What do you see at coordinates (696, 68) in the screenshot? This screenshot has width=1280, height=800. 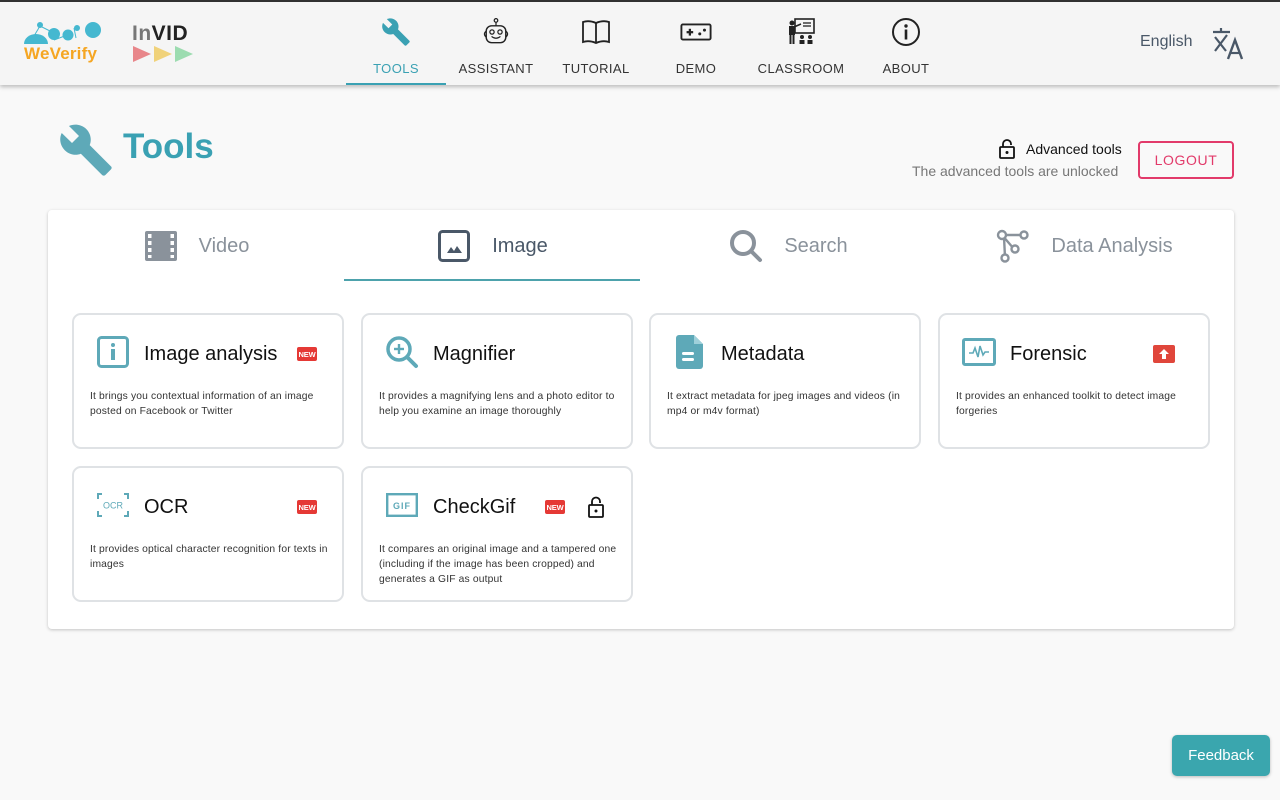 I see `nav-label: DEMO` at bounding box center [696, 68].